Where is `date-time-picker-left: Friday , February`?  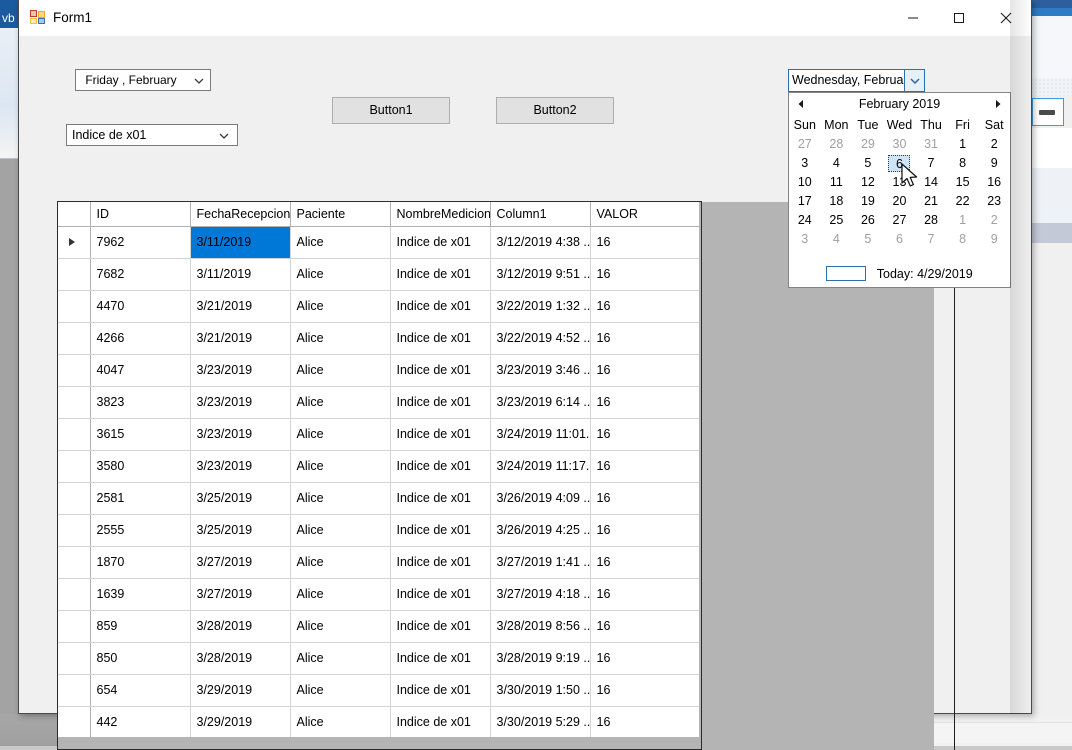
date-time-picker-left: Friday , February is located at coordinates (143, 80).